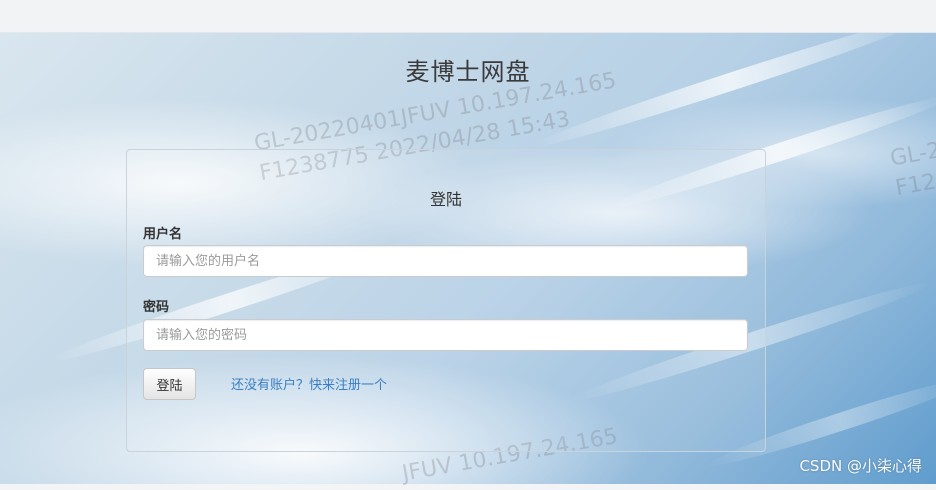 This screenshot has width=936, height=490. I want to click on login-button: 登陆, so click(169, 384).